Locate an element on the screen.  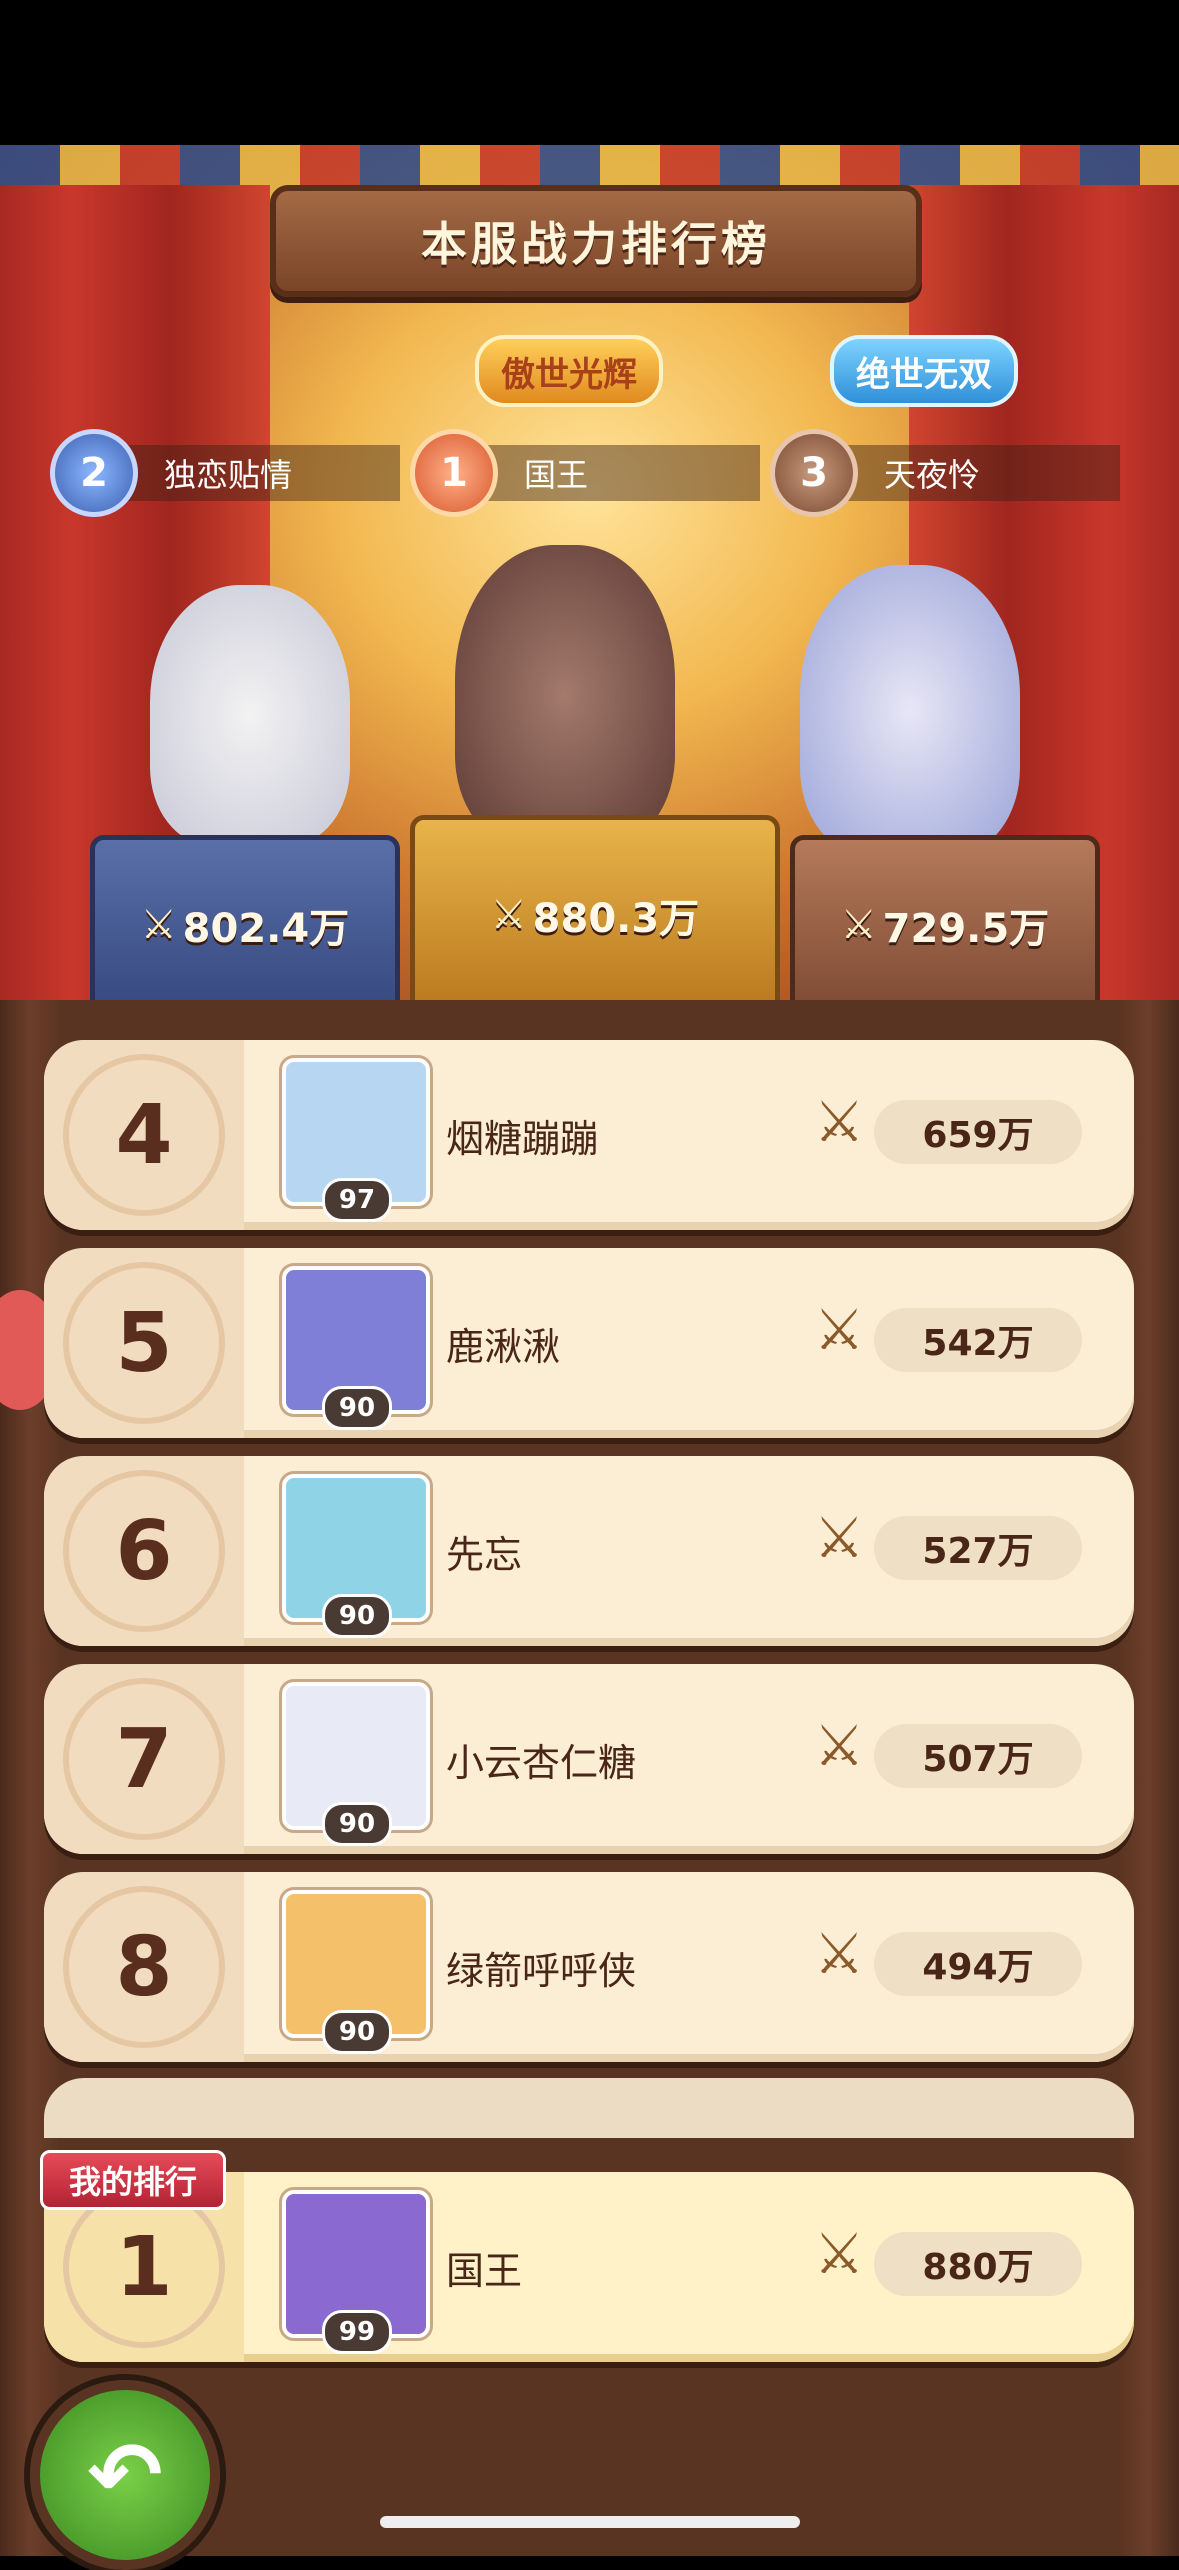
character-rank3 is located at coordinates (910, 710).